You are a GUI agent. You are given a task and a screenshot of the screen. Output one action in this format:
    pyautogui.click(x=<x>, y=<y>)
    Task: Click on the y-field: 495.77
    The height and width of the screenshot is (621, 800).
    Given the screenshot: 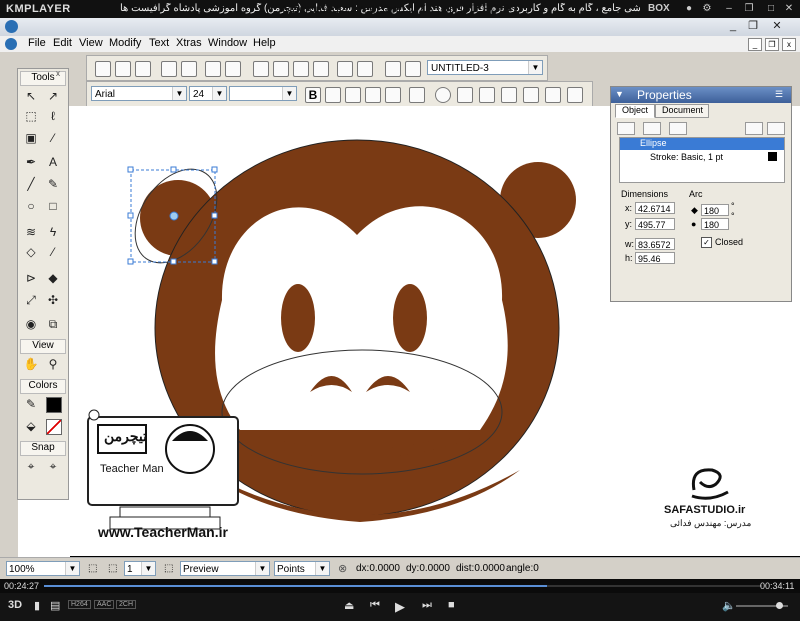 What is the action you would take?
    pyautogui.click(x=655, y=224)
    